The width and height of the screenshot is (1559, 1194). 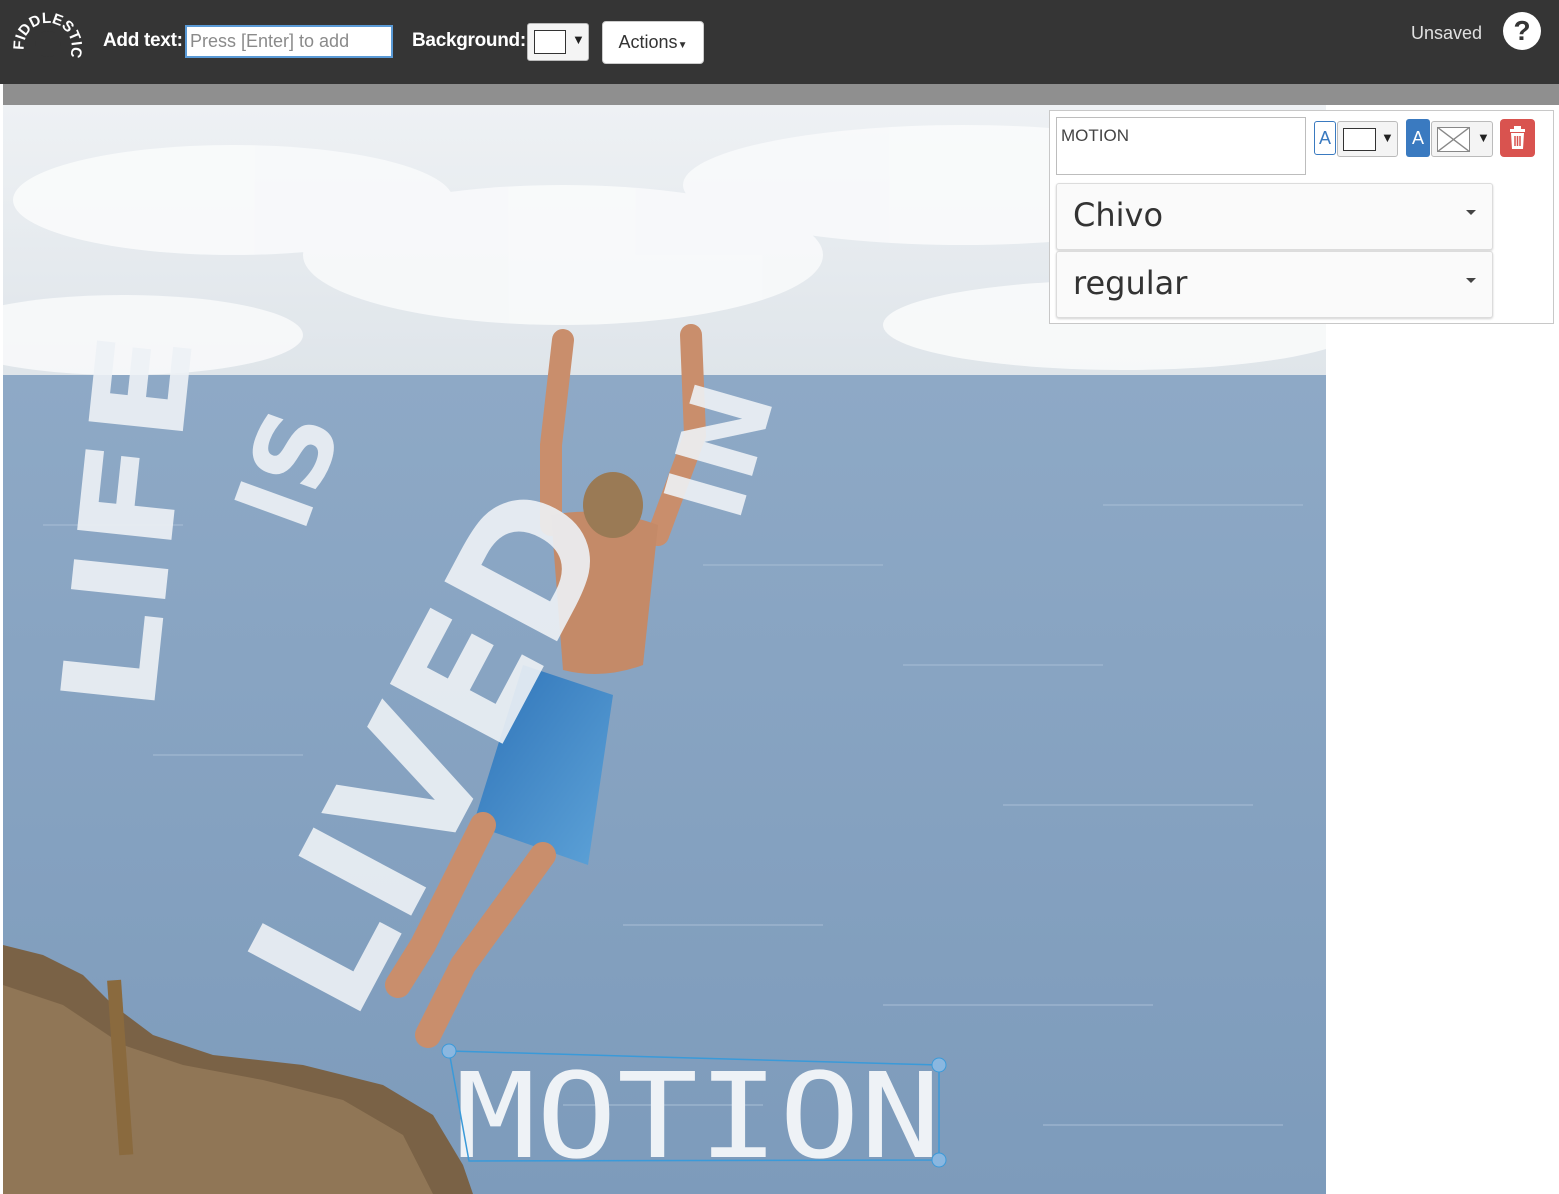 I want to click on fiddlesticks-logo: FIDDLESTICKS, so click(x=48, y=43).